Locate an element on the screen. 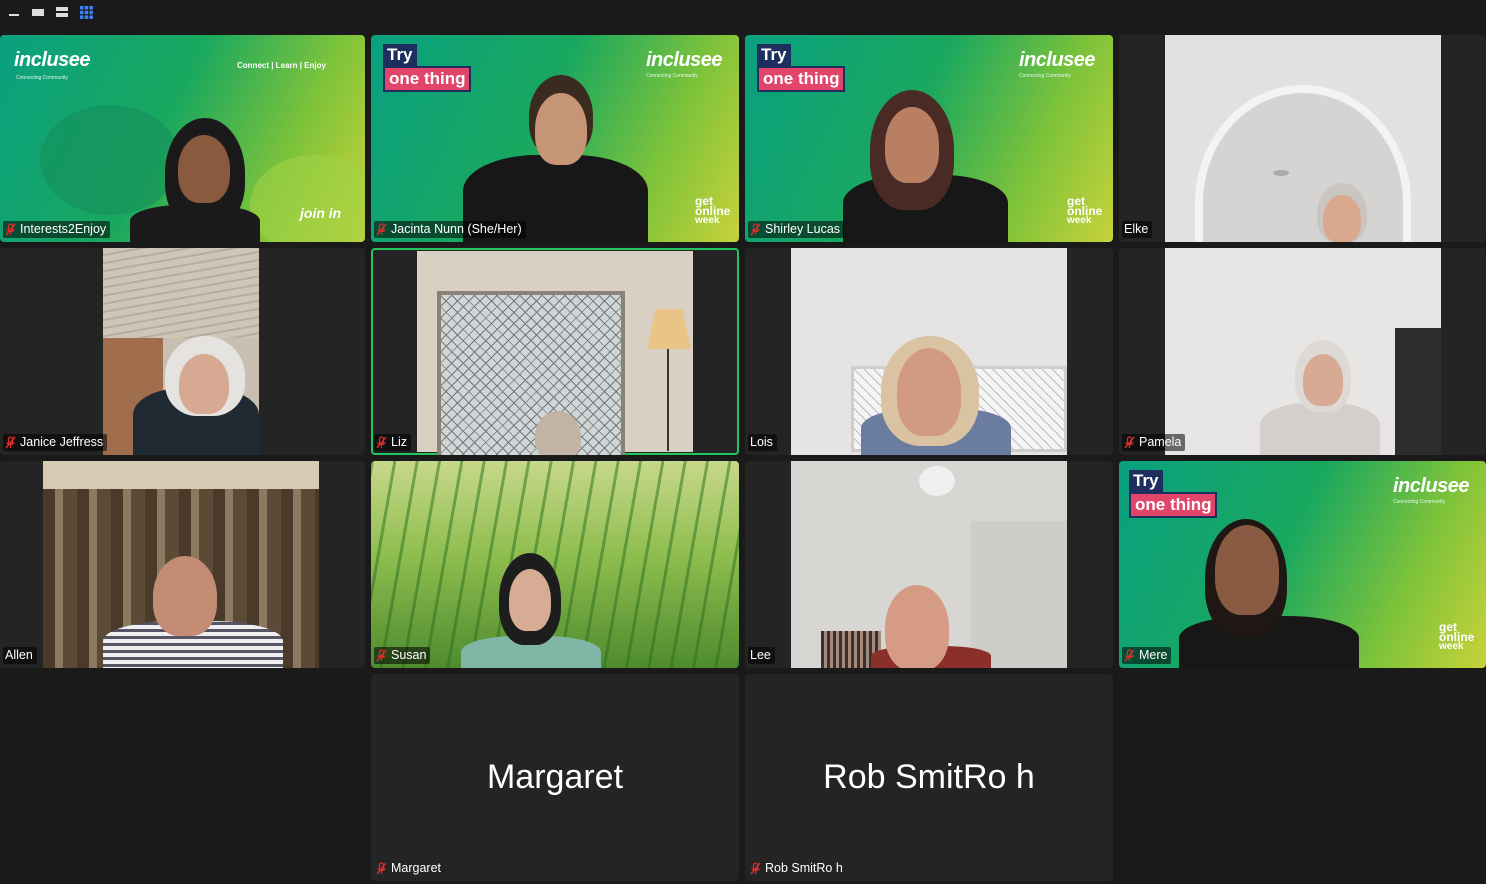 Image resolution: width=1486 pixels, height=884 pixels. participant-name: Lois is located at coordinates (761, 442).